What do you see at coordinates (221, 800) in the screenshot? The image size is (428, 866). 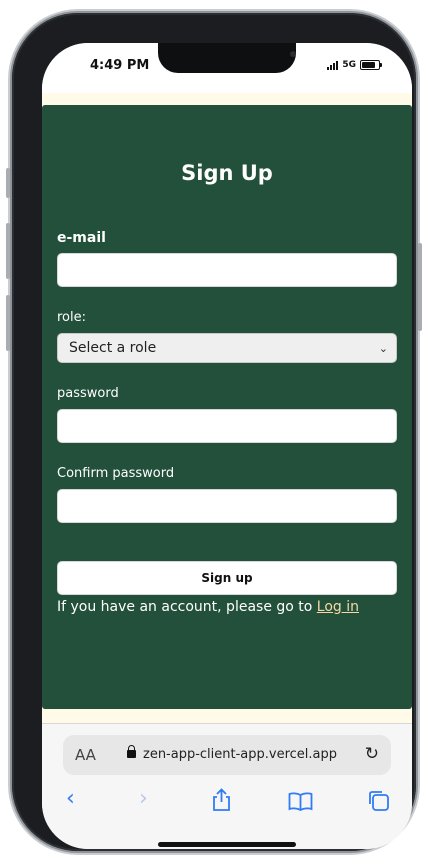 I see `share-icon` at bounding box center [221, 800].